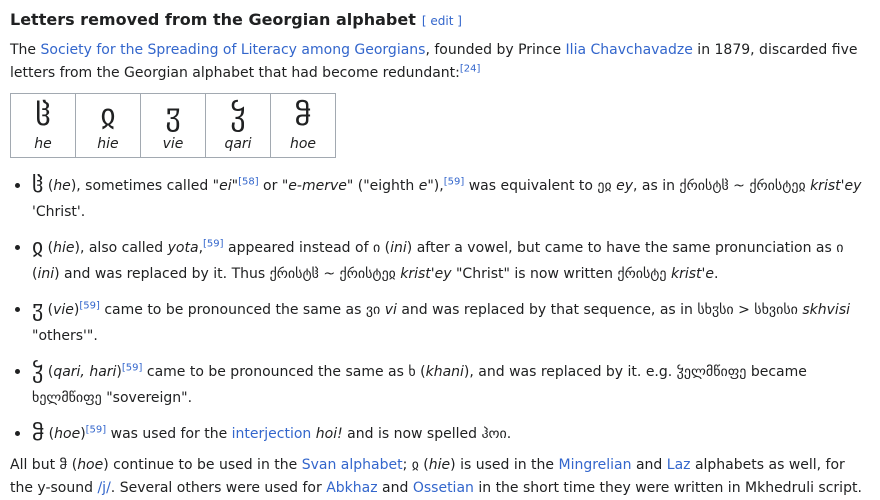 This screenshot has height=500, width=880. Describe the element at coordinates (352, 465) in the screenshot. I see `svan-alphabet-link: Svan alphabet` at that location.